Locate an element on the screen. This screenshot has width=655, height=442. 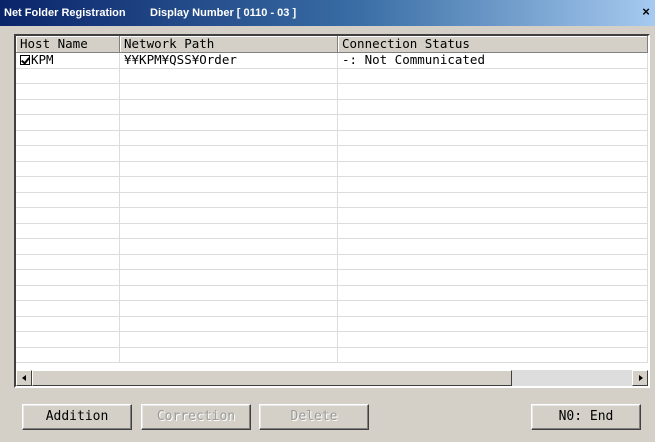
list-header: Host Name Network Path Connection Status is located at coordinates (332, 44).